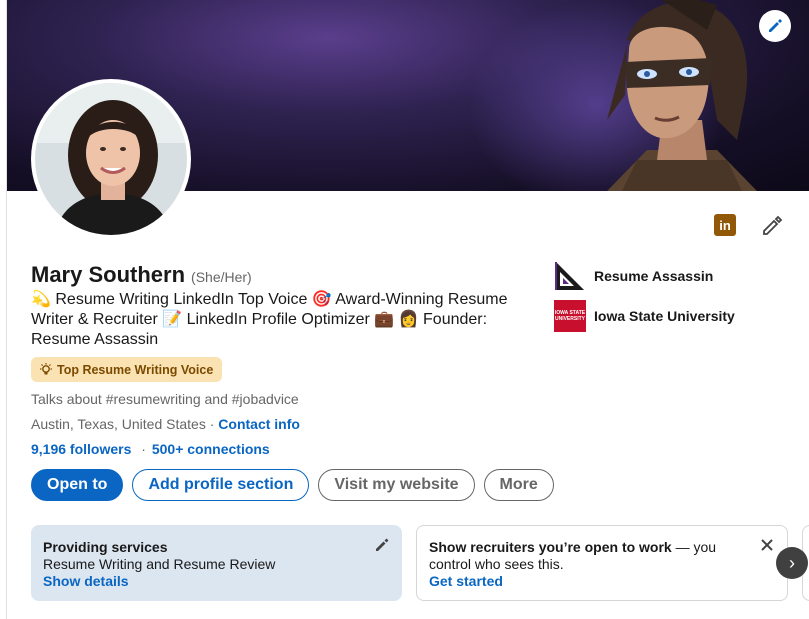 This screenshot has width=809, height=619. What do you see at coordinates (570, 316) in the screenshot?
I see `iowa-state-logo: IOWA STATE UNIVERSITY` at bounding box center [570, 316].